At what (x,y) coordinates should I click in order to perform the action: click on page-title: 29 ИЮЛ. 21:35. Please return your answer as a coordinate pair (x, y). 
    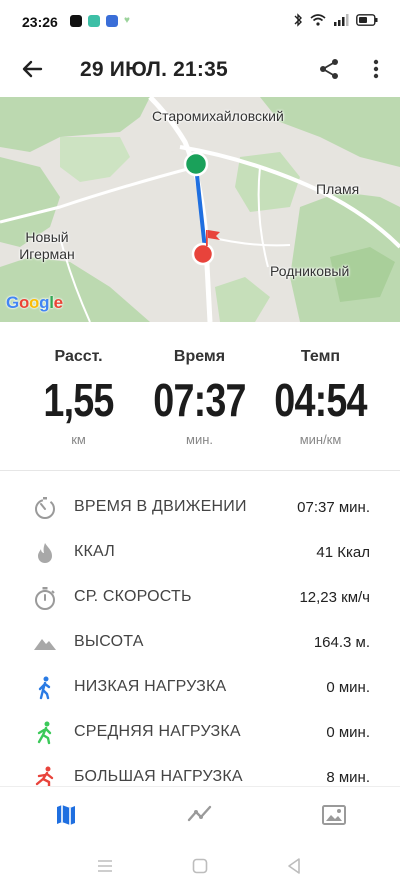
    Looking at the image, I should click on (154, 69).